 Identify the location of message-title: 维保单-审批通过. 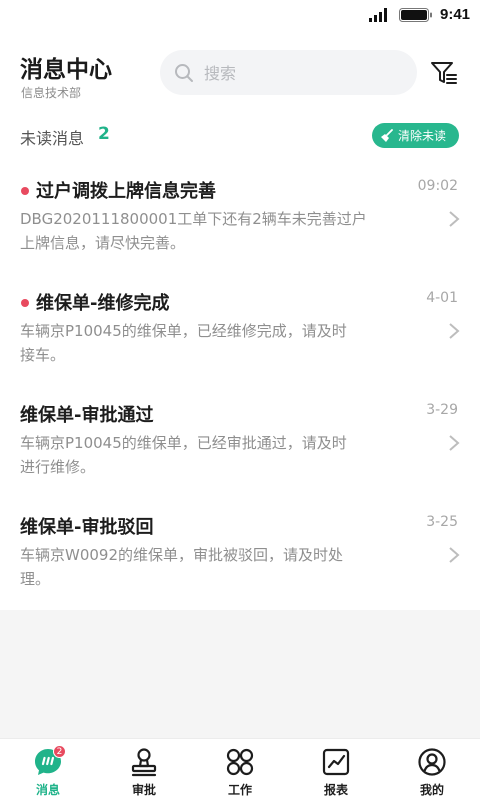
(87, 415).